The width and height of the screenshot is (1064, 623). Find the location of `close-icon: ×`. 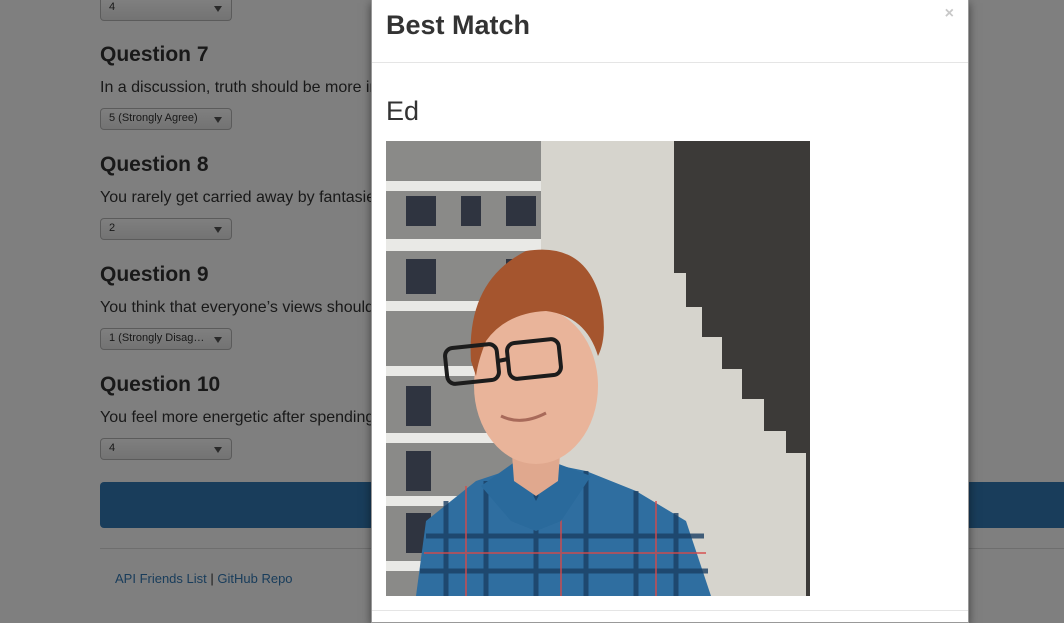

close-icon: × is located at coordinates (949, 14).